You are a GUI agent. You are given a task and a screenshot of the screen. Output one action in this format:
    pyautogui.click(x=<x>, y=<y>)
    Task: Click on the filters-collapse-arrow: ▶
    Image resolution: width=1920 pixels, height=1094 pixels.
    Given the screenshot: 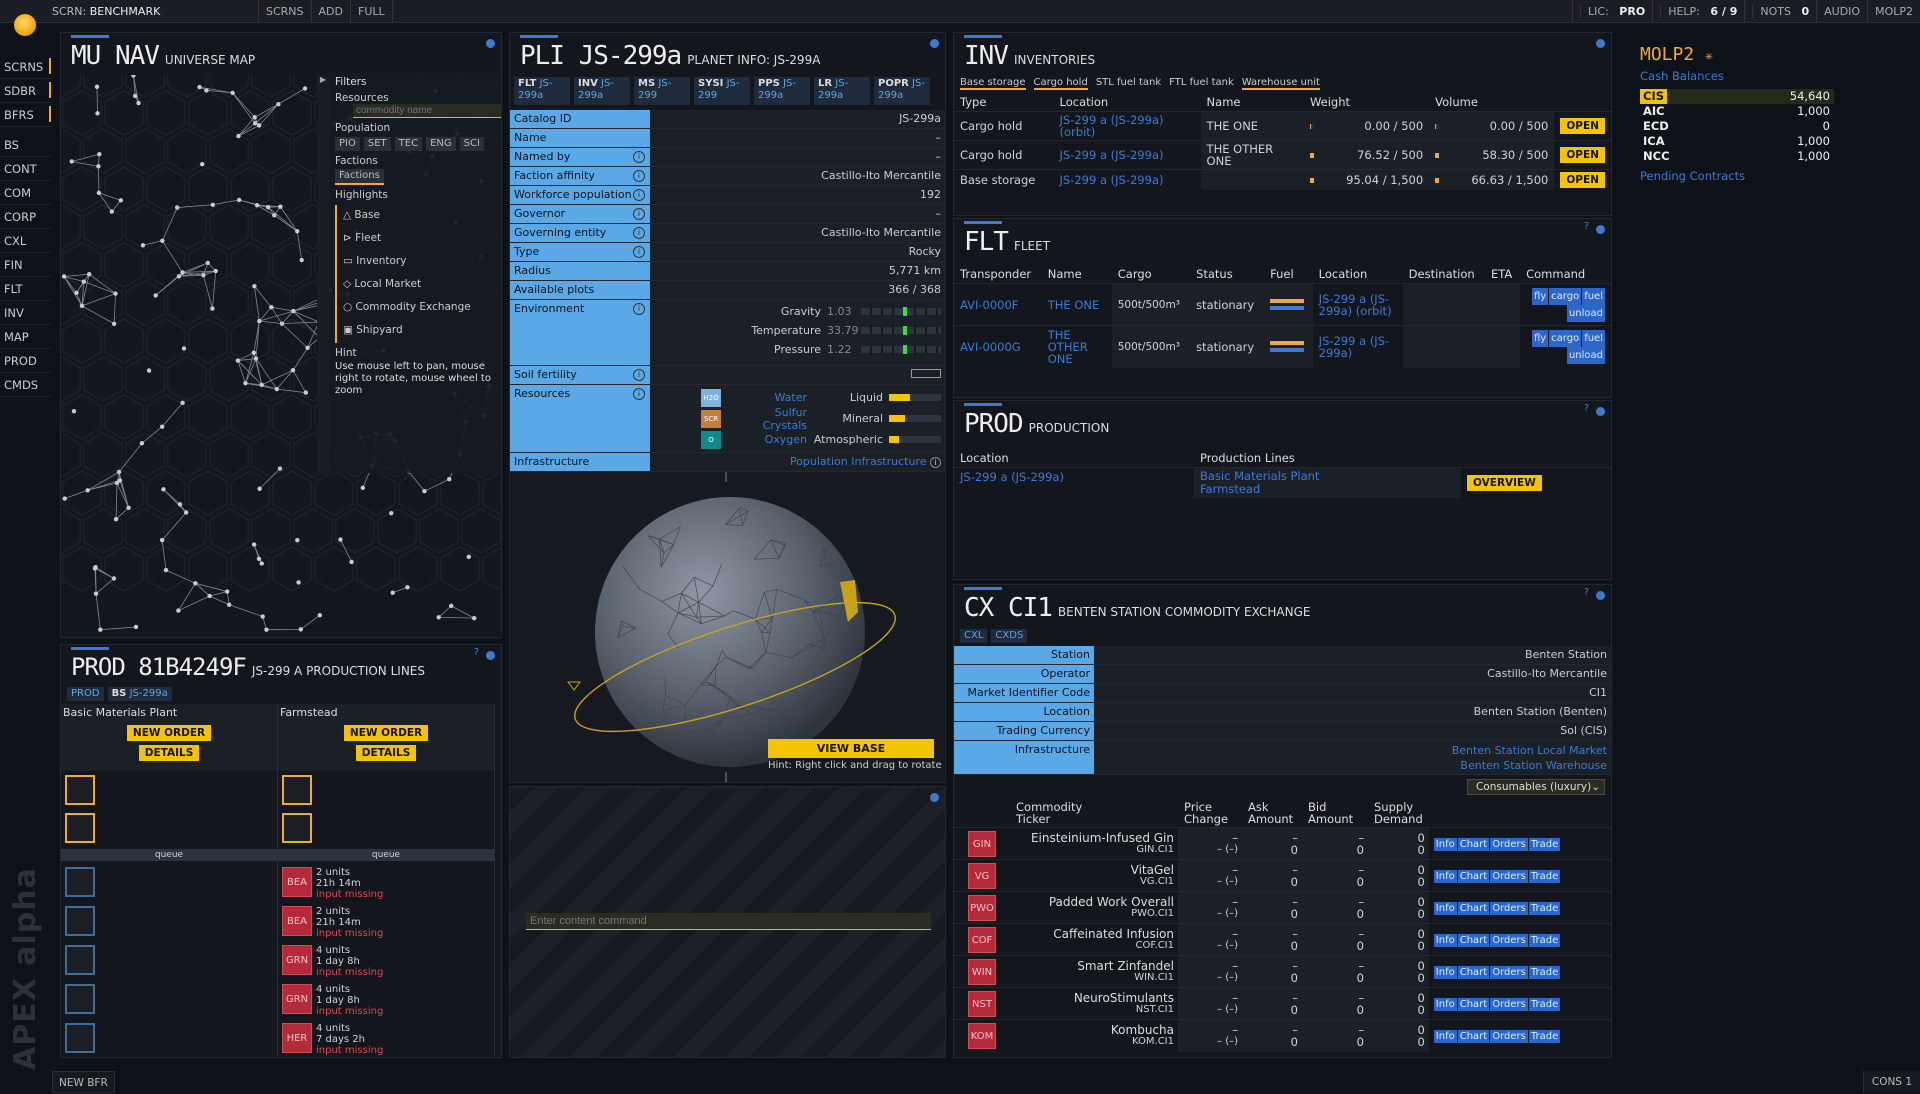 What is the action you would take?
    pyautogui.click(x=323, y=275)
    